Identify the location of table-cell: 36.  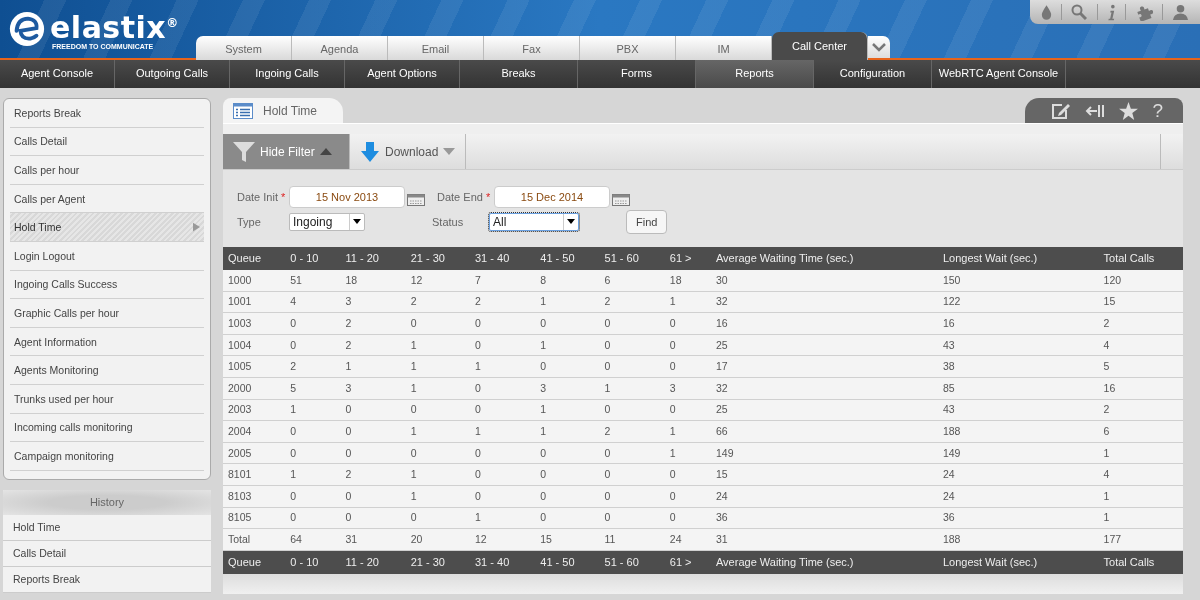
(824, 518).